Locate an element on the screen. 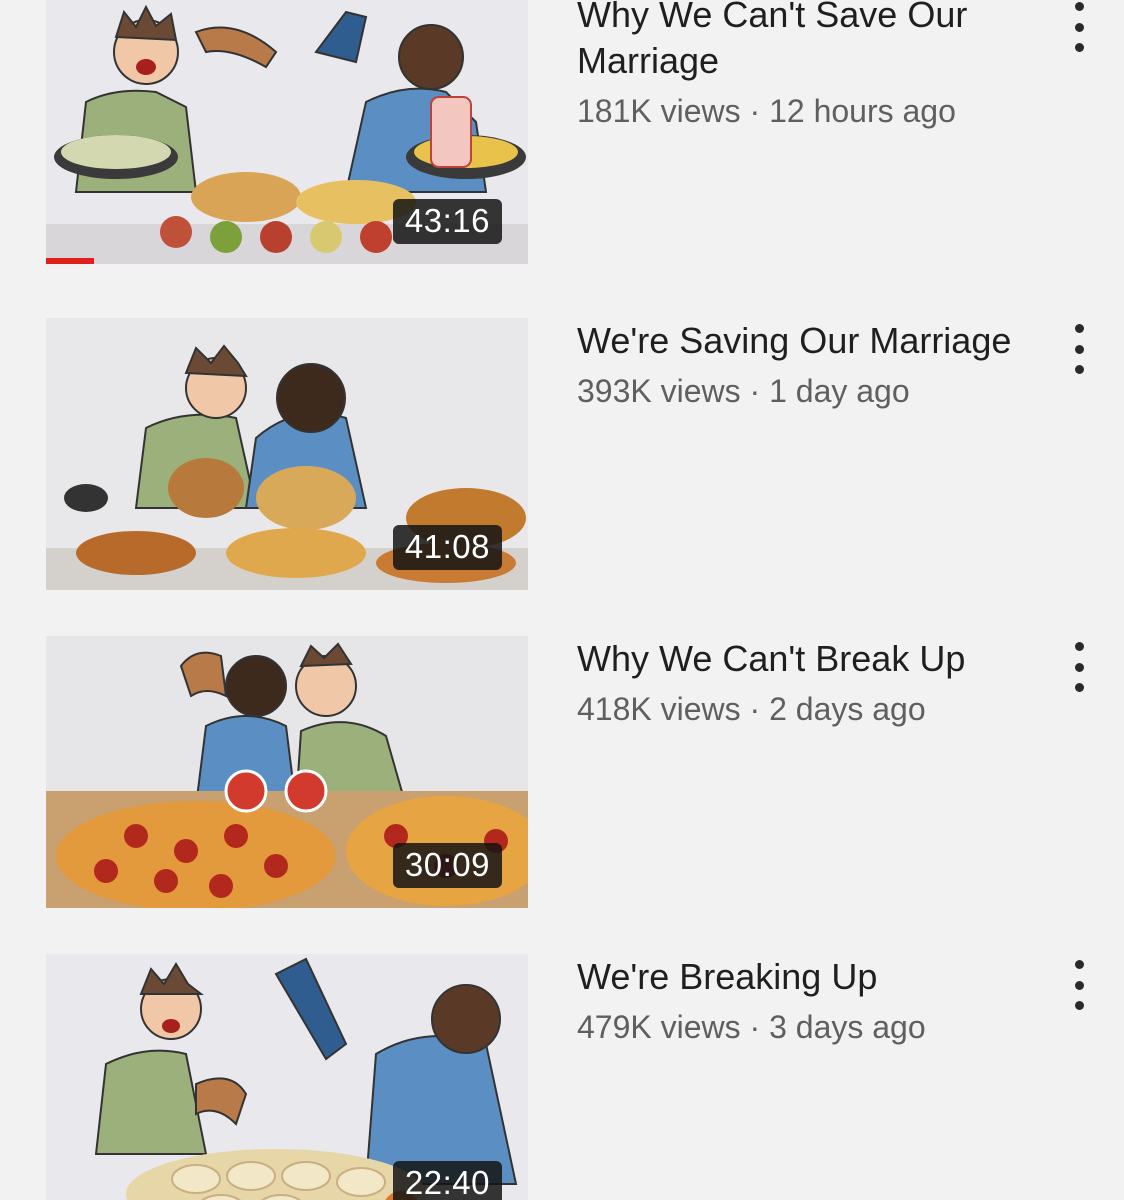  video-title: Why We Can't Save Our Marriage is located at coordinates (802, 42).